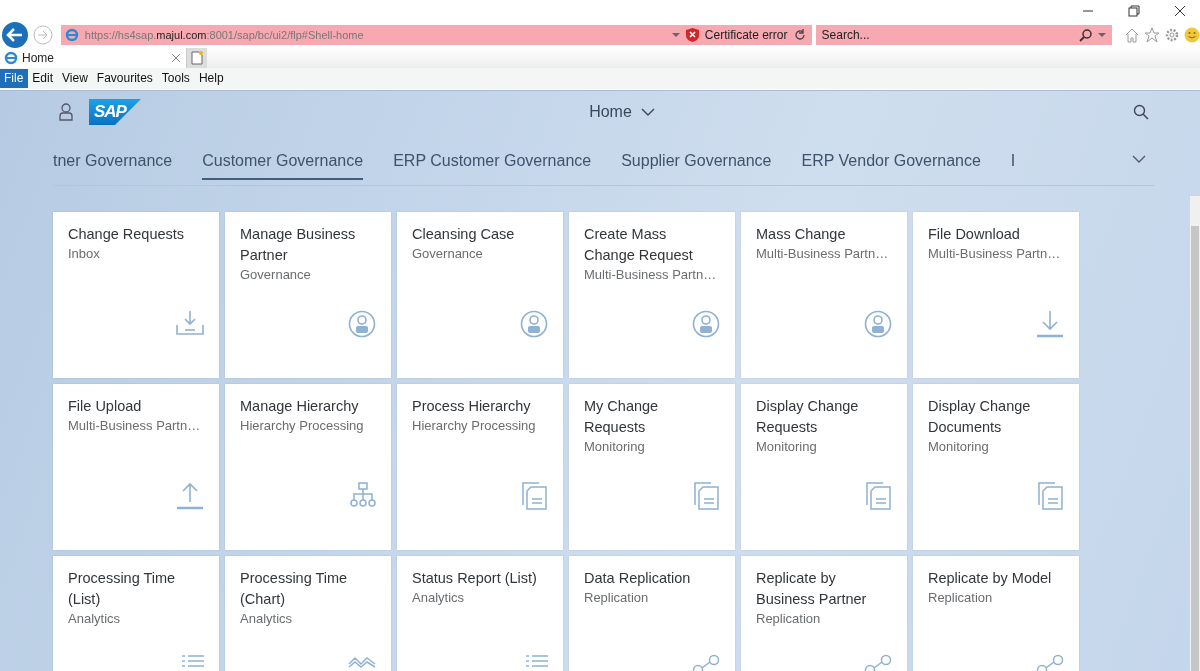 Image resolution: width=1200 pixels, height=671 pixels. Describe the element at coordinates (176, 78) in the screenshot. I see `menu-item: Tools` at that location.